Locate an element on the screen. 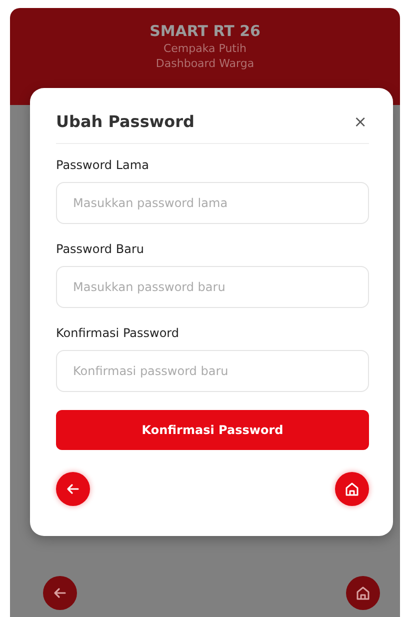 This screenshot has width=402, height=617. password-field: Konfirmasi password baru is located at coordinates (212, 371).